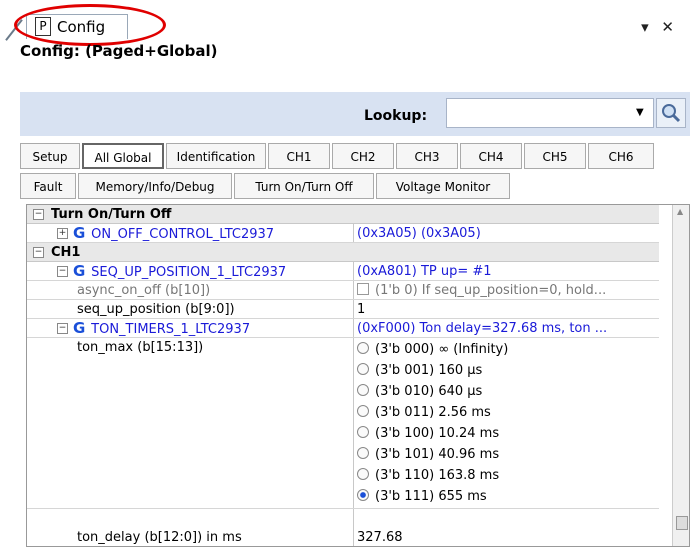 The height and width of the screenshot is (547, 690). What do you see at coordinates (429, 391) in the screenshot?
I see `radio-label: (3'b 010) 640 µs` at bounding box center [429, 391].